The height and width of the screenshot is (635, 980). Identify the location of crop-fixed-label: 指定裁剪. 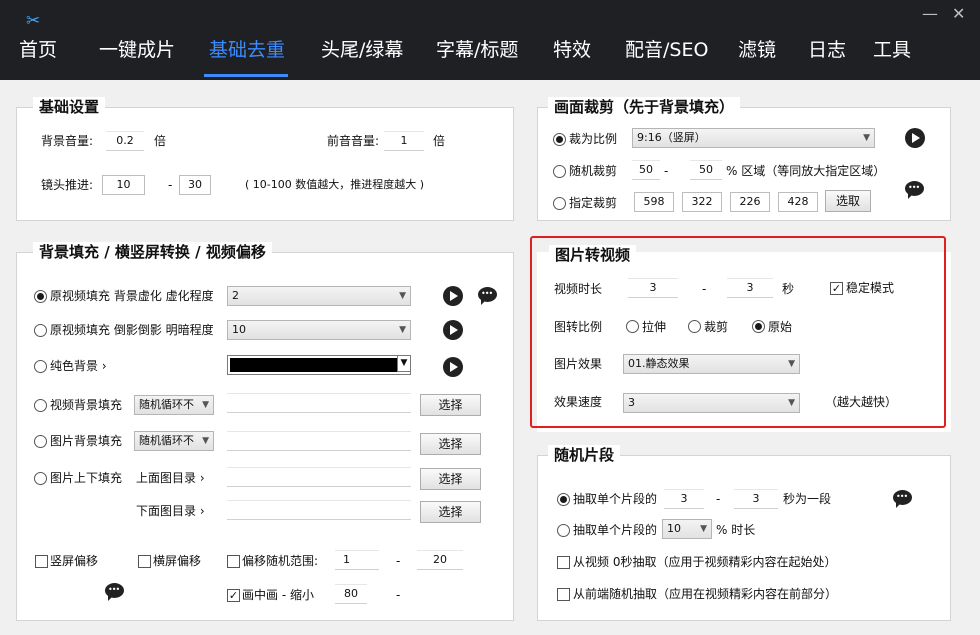
(593, 203).